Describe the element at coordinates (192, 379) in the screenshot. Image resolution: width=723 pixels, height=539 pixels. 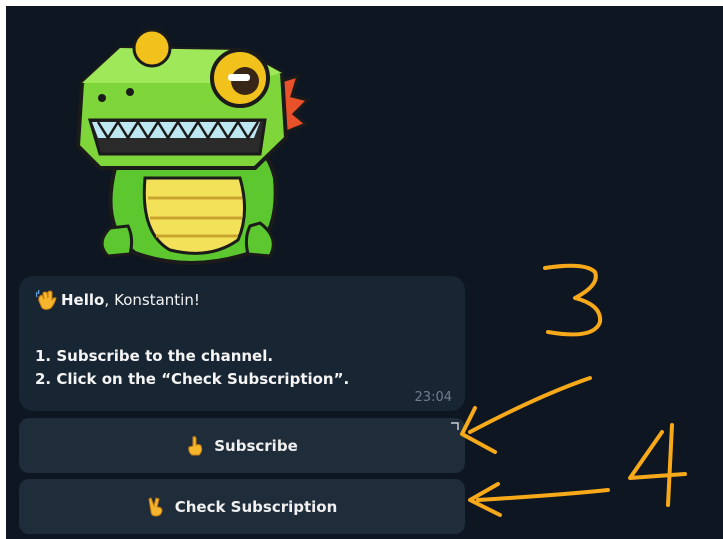
I see `step-2: 2. Click on the “Check Subscription”.` at that location.